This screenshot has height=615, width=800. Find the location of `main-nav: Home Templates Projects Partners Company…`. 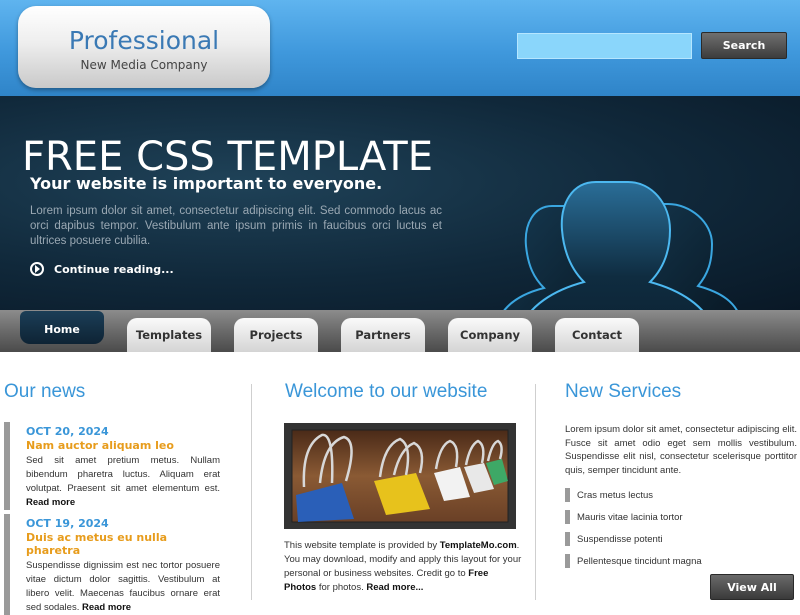

main-nav: Home Templates Projects Partners Company… is located at coordinates (400, 331).